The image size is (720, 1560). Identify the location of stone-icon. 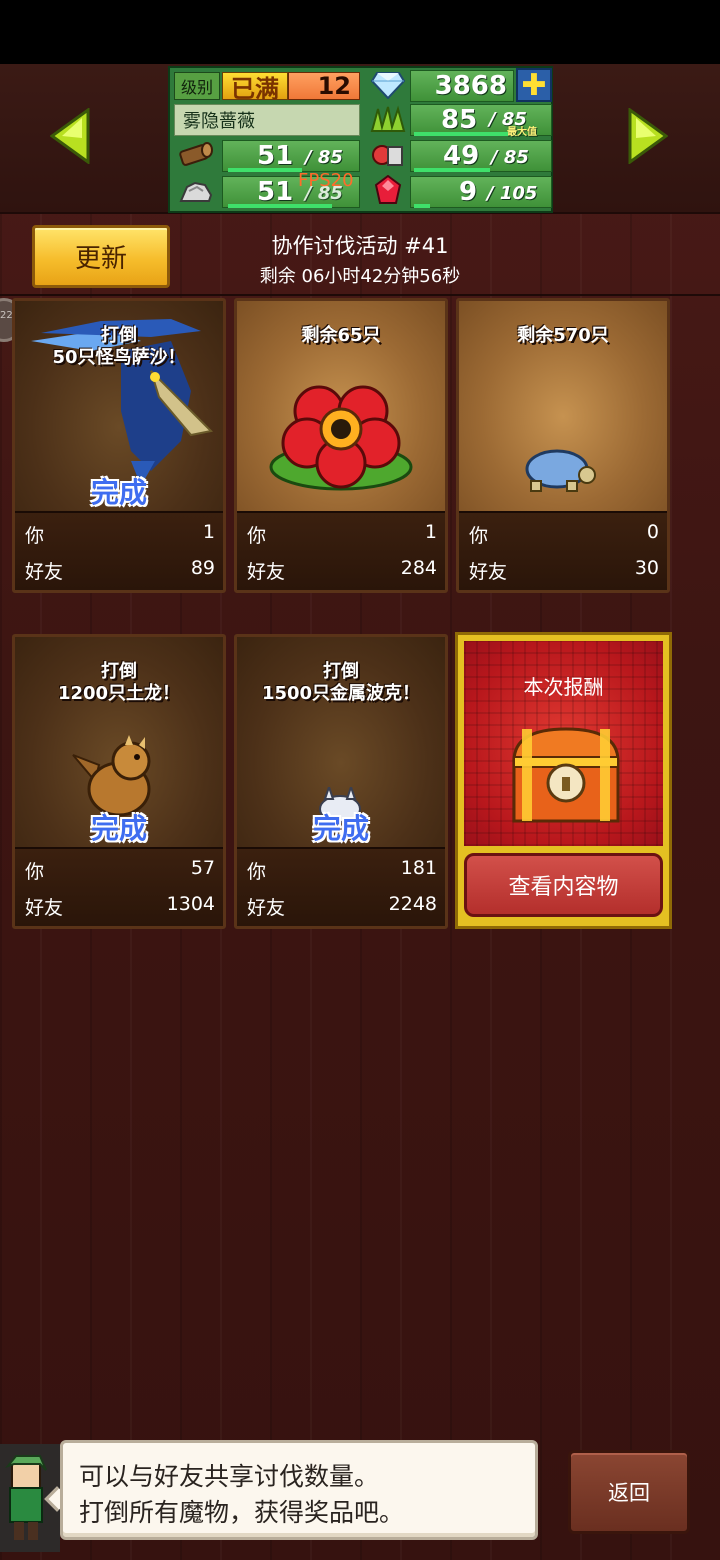
(196, 191).